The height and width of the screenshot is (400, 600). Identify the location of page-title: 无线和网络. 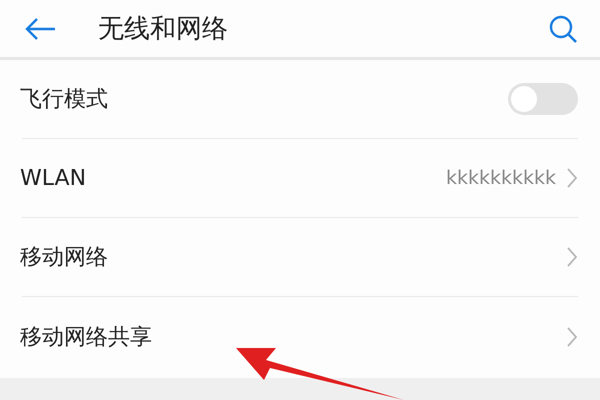
(163, 29).